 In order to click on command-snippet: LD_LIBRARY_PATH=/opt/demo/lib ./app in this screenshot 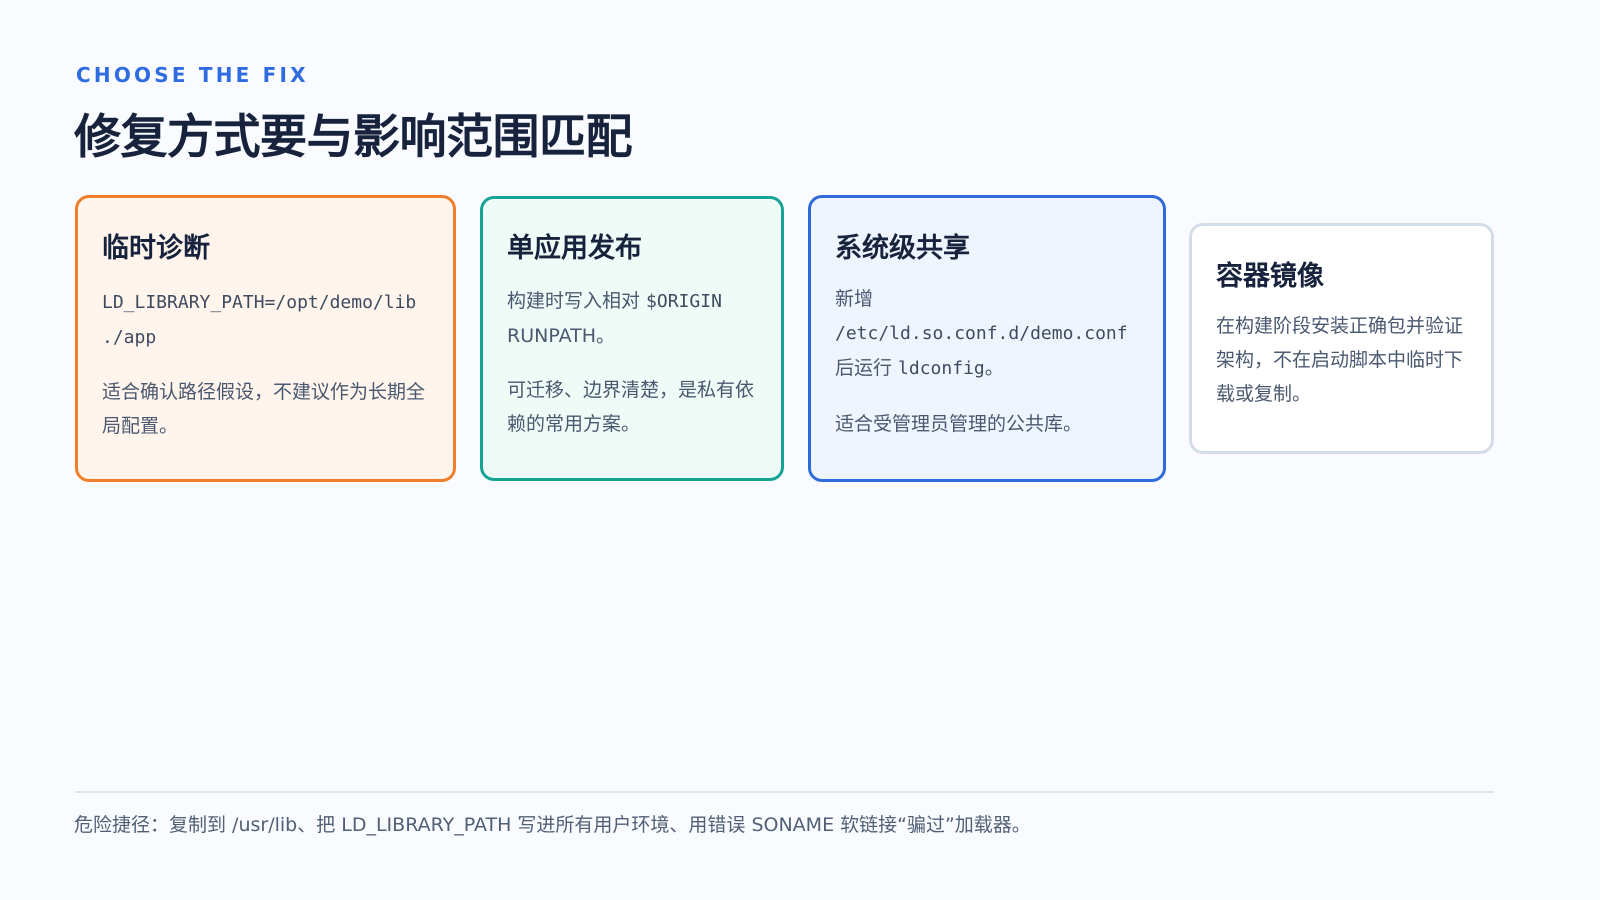, I will do `click(265, 320)`.